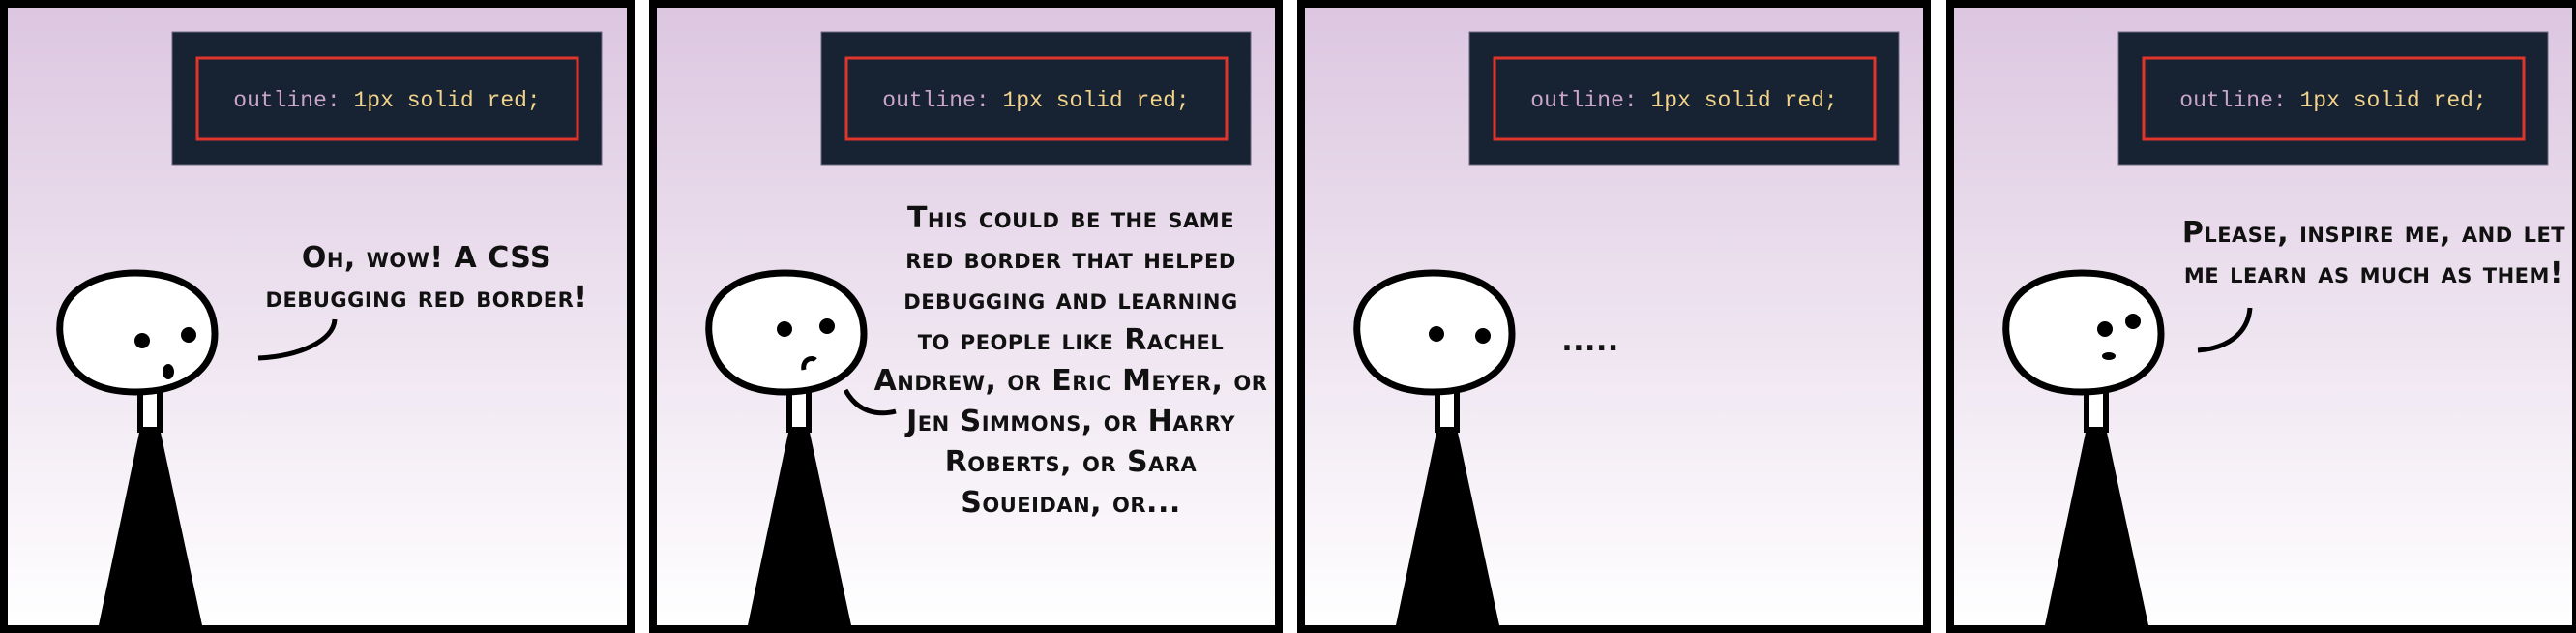  What do you see at coordinates (2109, 356) in the screenshot?
I see `mouth` at bounding box center [2109, 356].